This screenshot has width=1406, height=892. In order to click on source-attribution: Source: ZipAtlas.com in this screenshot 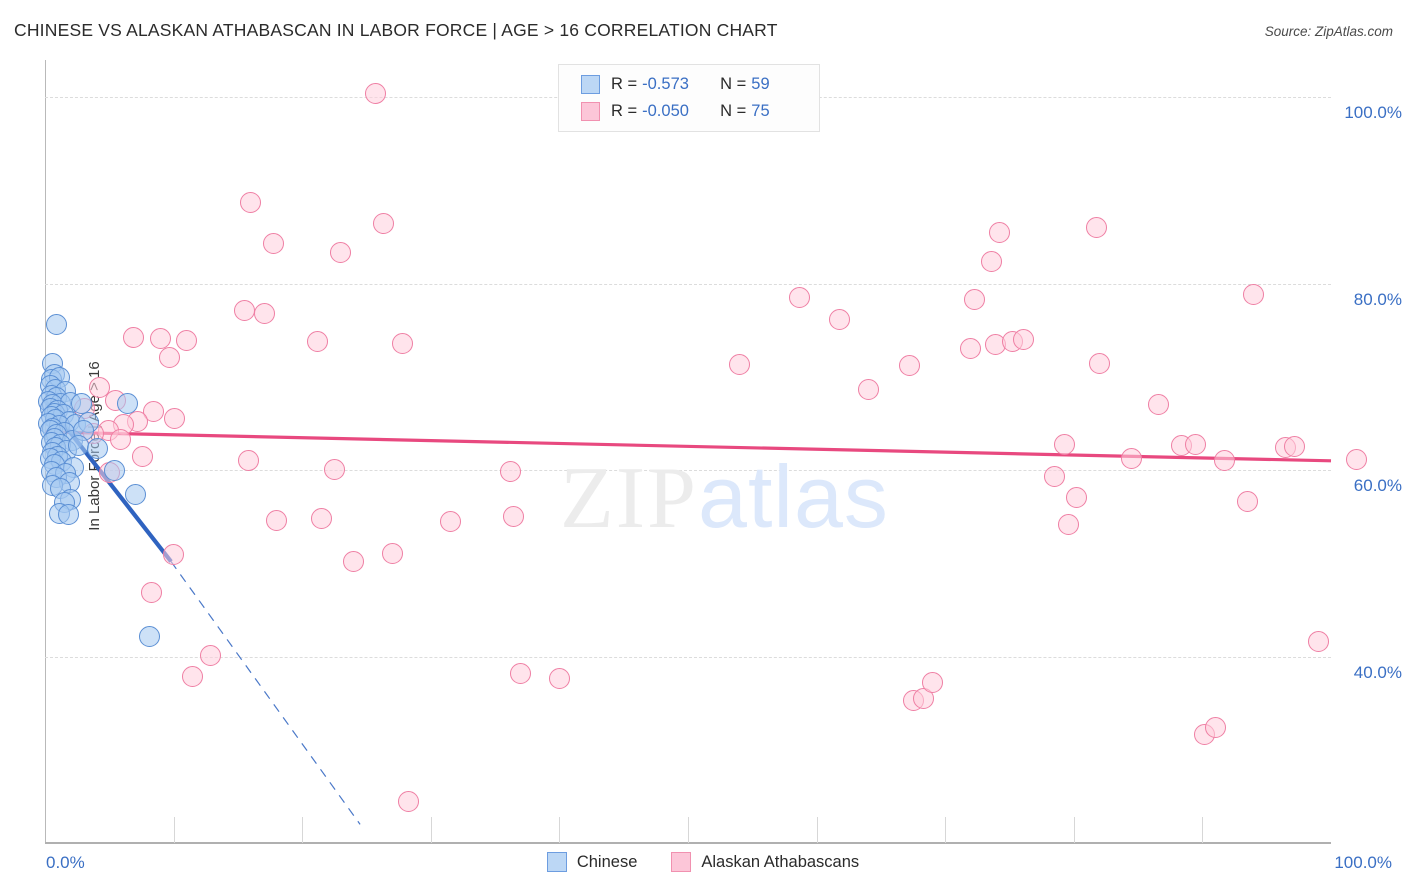, I will do `click(1328, 31)`.